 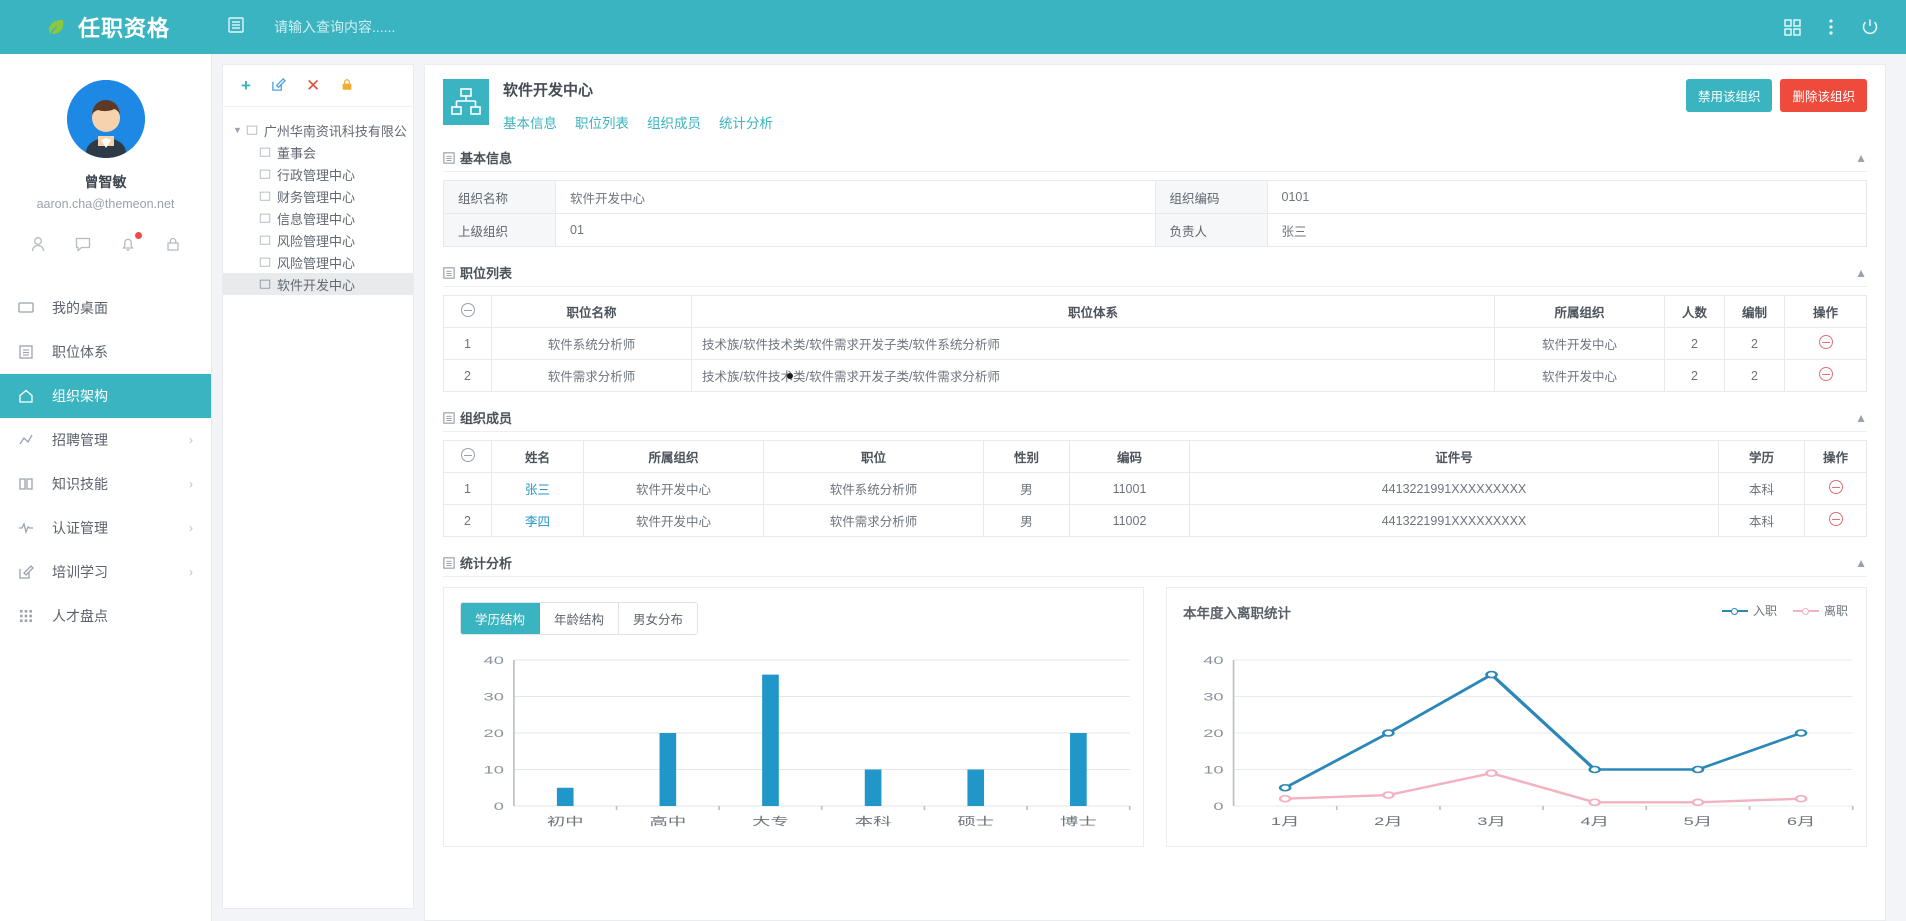 I want to click on search-box, so click(x=484, y=27).